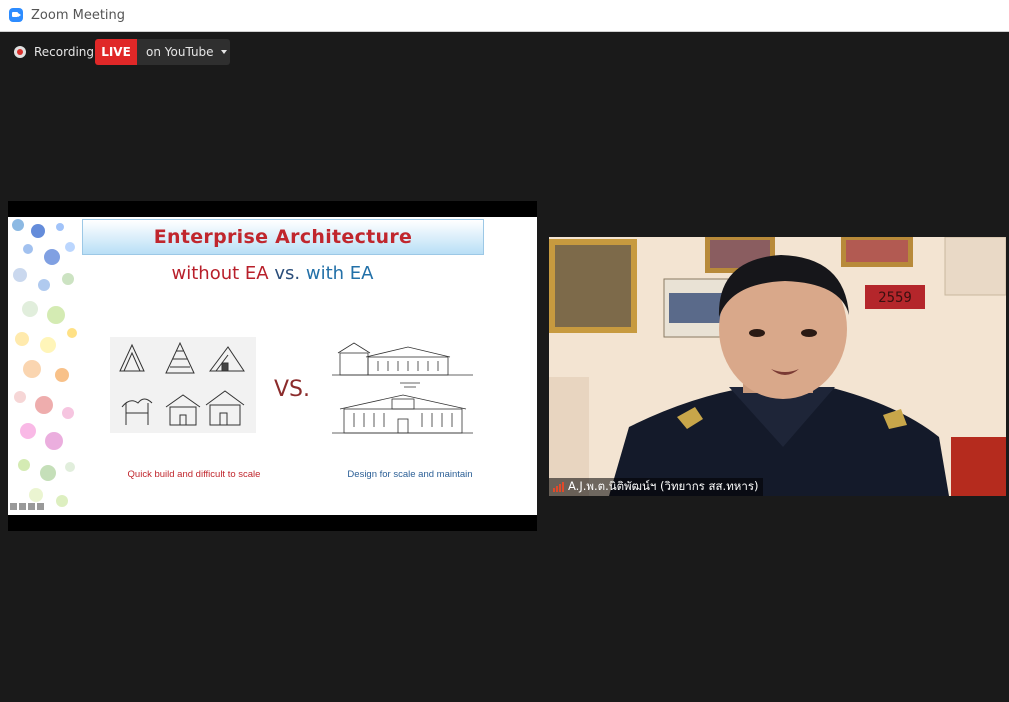  What do you see at coordinates (272, 273) in the screenshot?
I see `slide-subtitle: without EA vs. with EA` at bounding box center [272, 273].